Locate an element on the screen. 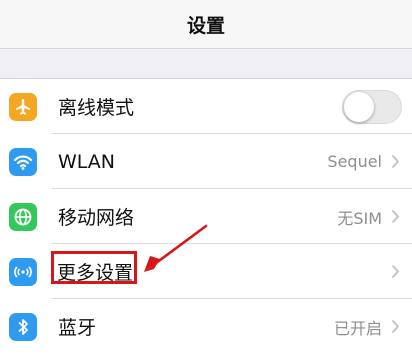 This screenshot has height=354, width=412. signal-icon is located at coordinates (23, 271).